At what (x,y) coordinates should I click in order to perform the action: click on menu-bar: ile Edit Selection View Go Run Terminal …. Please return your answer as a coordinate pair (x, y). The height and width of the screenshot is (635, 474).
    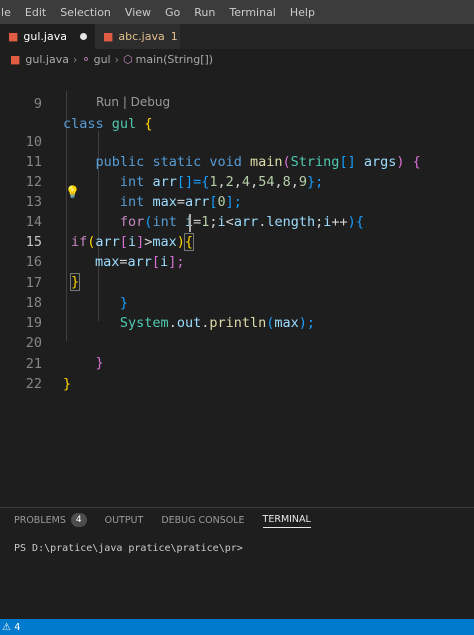
    Looking at the image, I should click on (237, 12).